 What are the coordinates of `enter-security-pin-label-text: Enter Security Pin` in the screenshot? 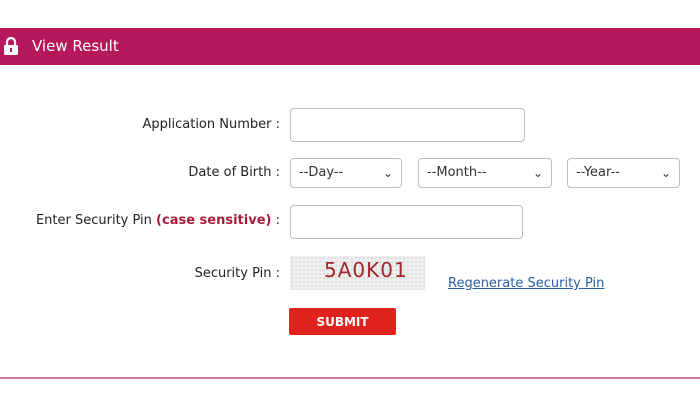 It's located at (93, 220).